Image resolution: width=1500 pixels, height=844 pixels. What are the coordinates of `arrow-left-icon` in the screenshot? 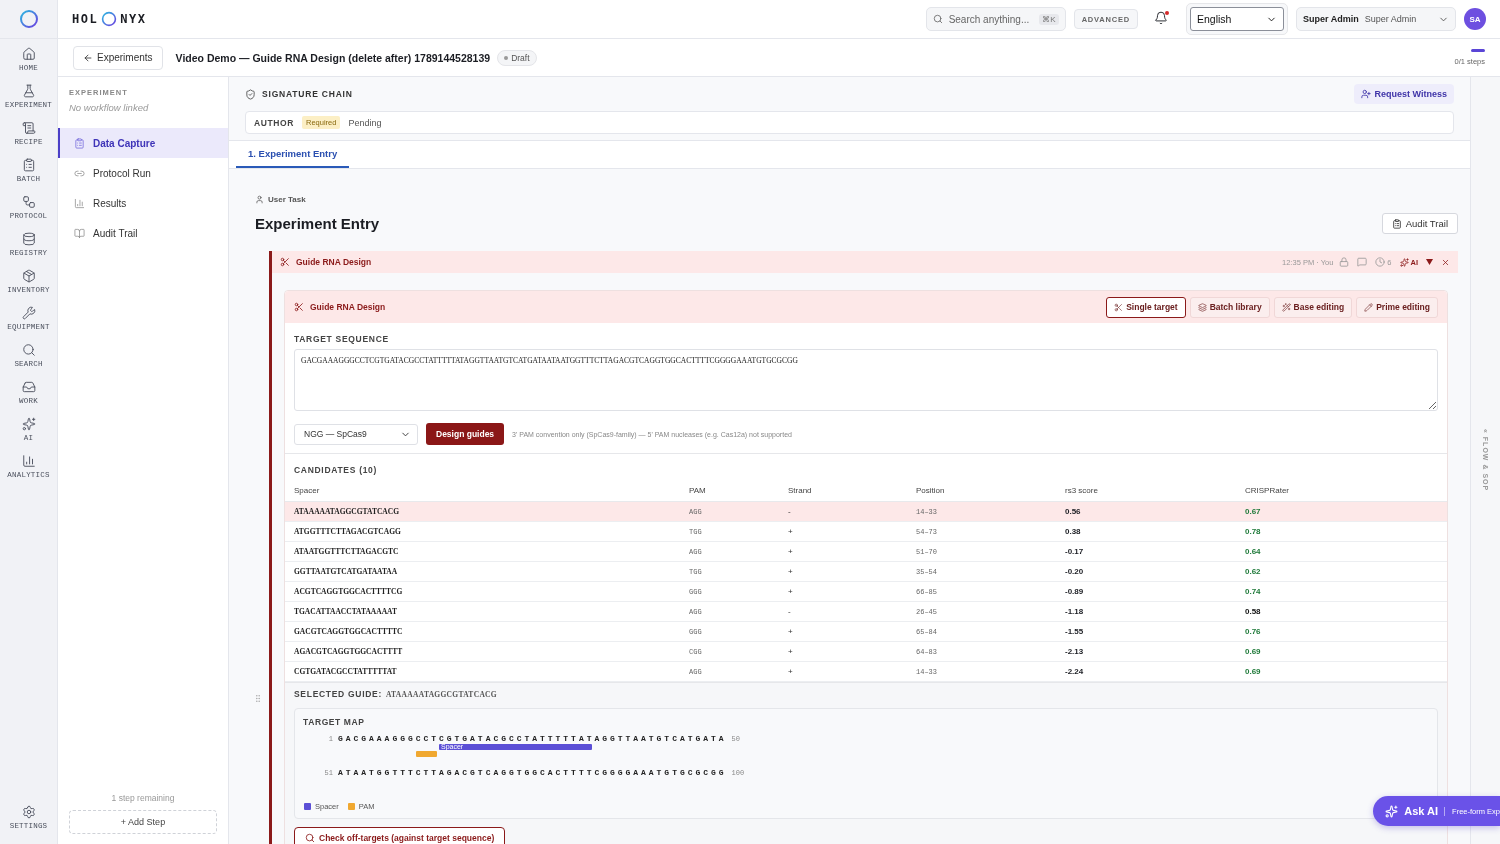 It's located at (88, 57).